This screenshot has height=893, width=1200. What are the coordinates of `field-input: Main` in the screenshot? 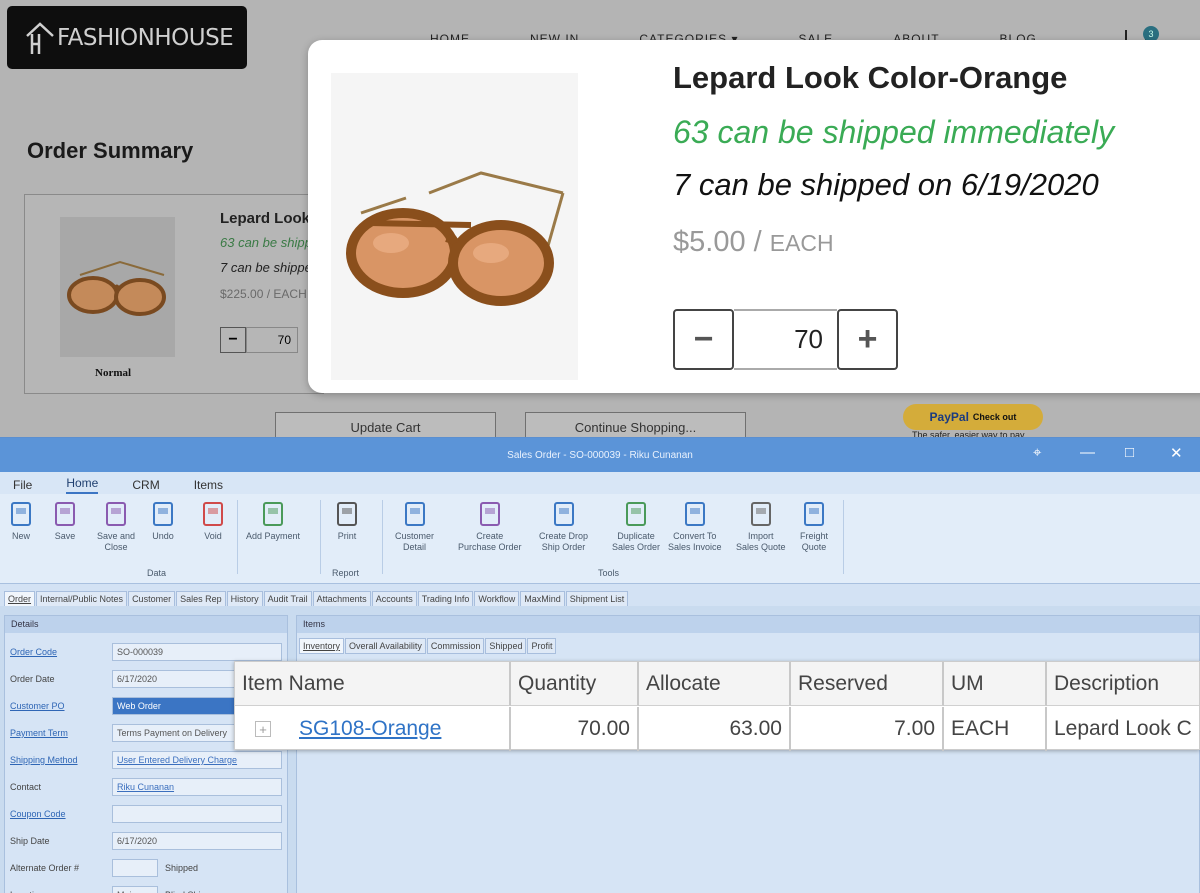 It's located at (135, 889).